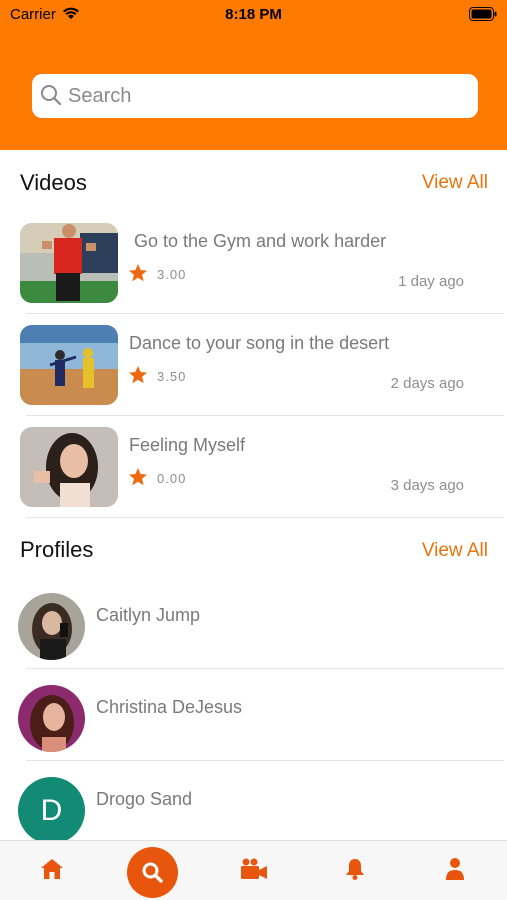 Image resolution: width=507 pixels, height=900 pixels. I want to click on videos-title: Videos, so click(53, 182).